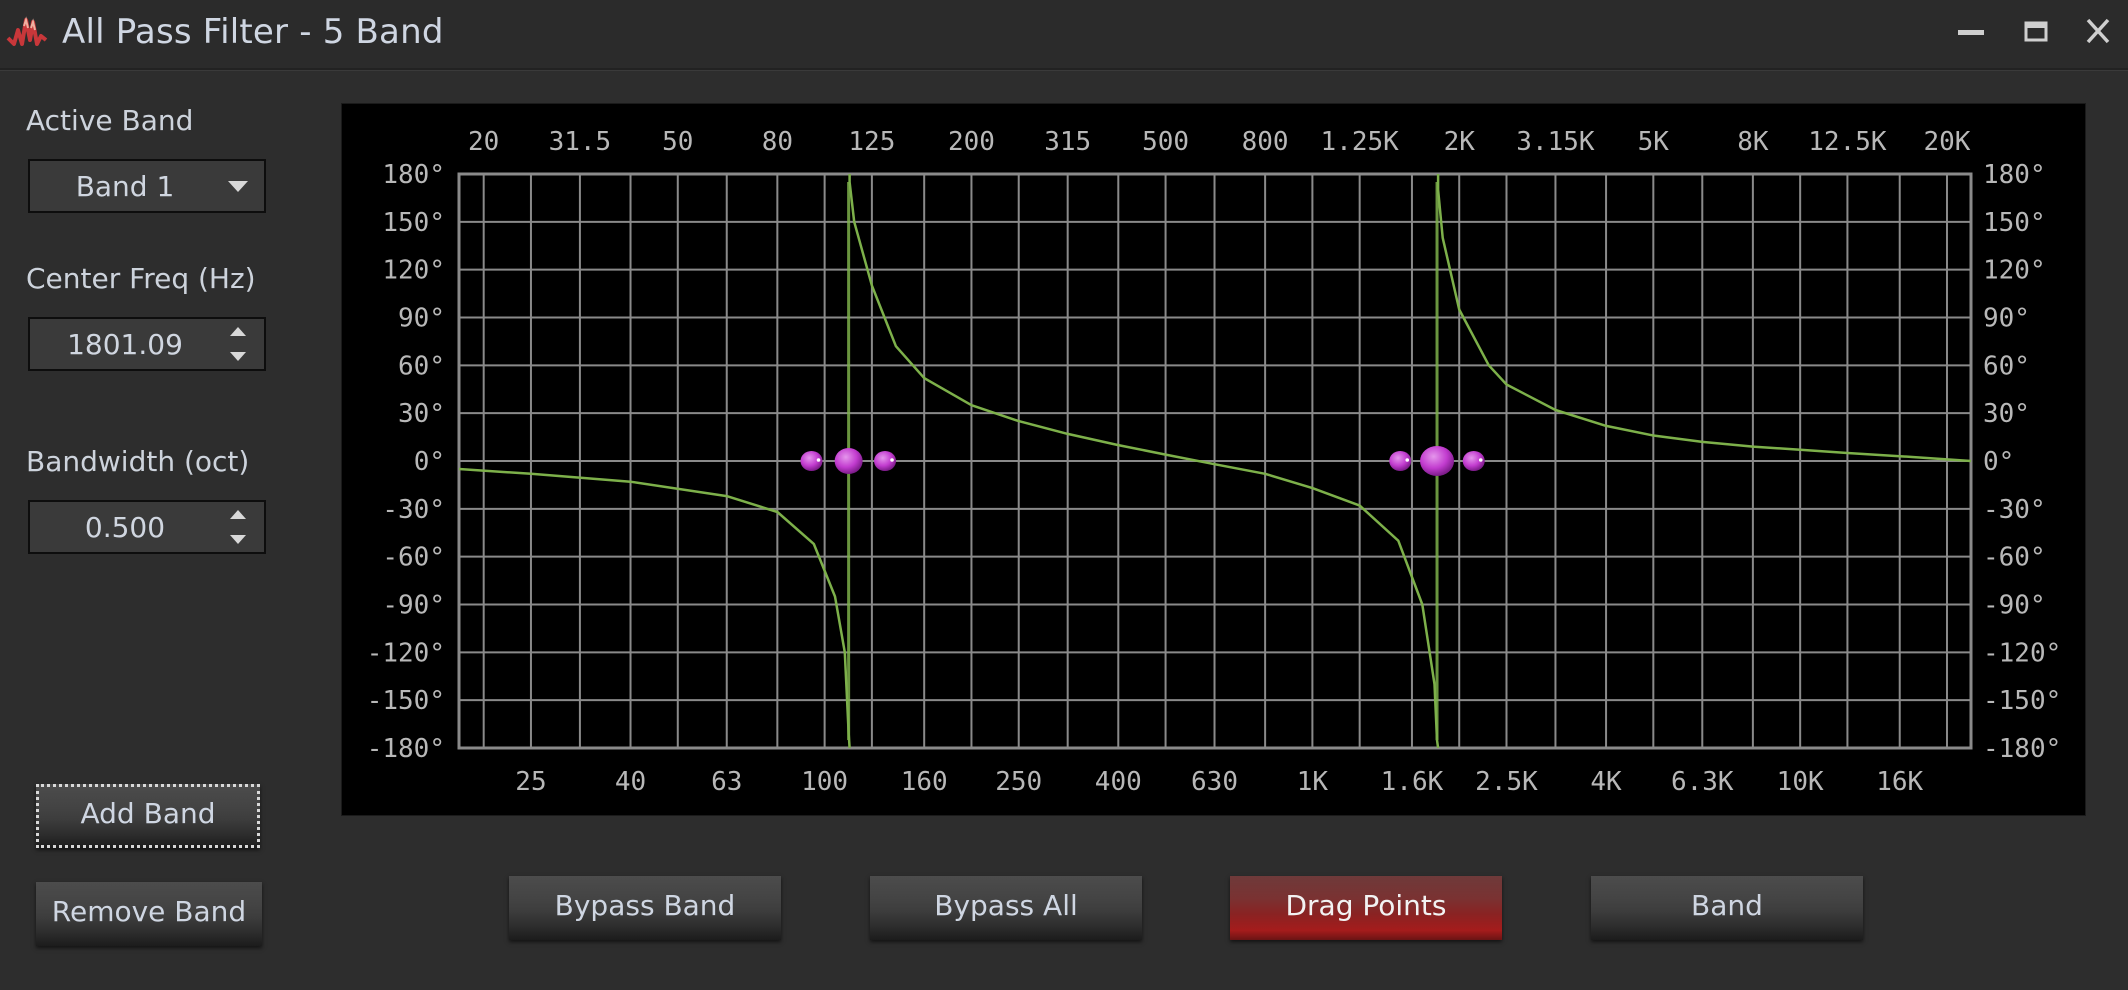 This screenshot has height=990, width=2128. Describe the element at coordinates (777, 142) in the screenshot. I see `top-tick-label: 80` at that location.